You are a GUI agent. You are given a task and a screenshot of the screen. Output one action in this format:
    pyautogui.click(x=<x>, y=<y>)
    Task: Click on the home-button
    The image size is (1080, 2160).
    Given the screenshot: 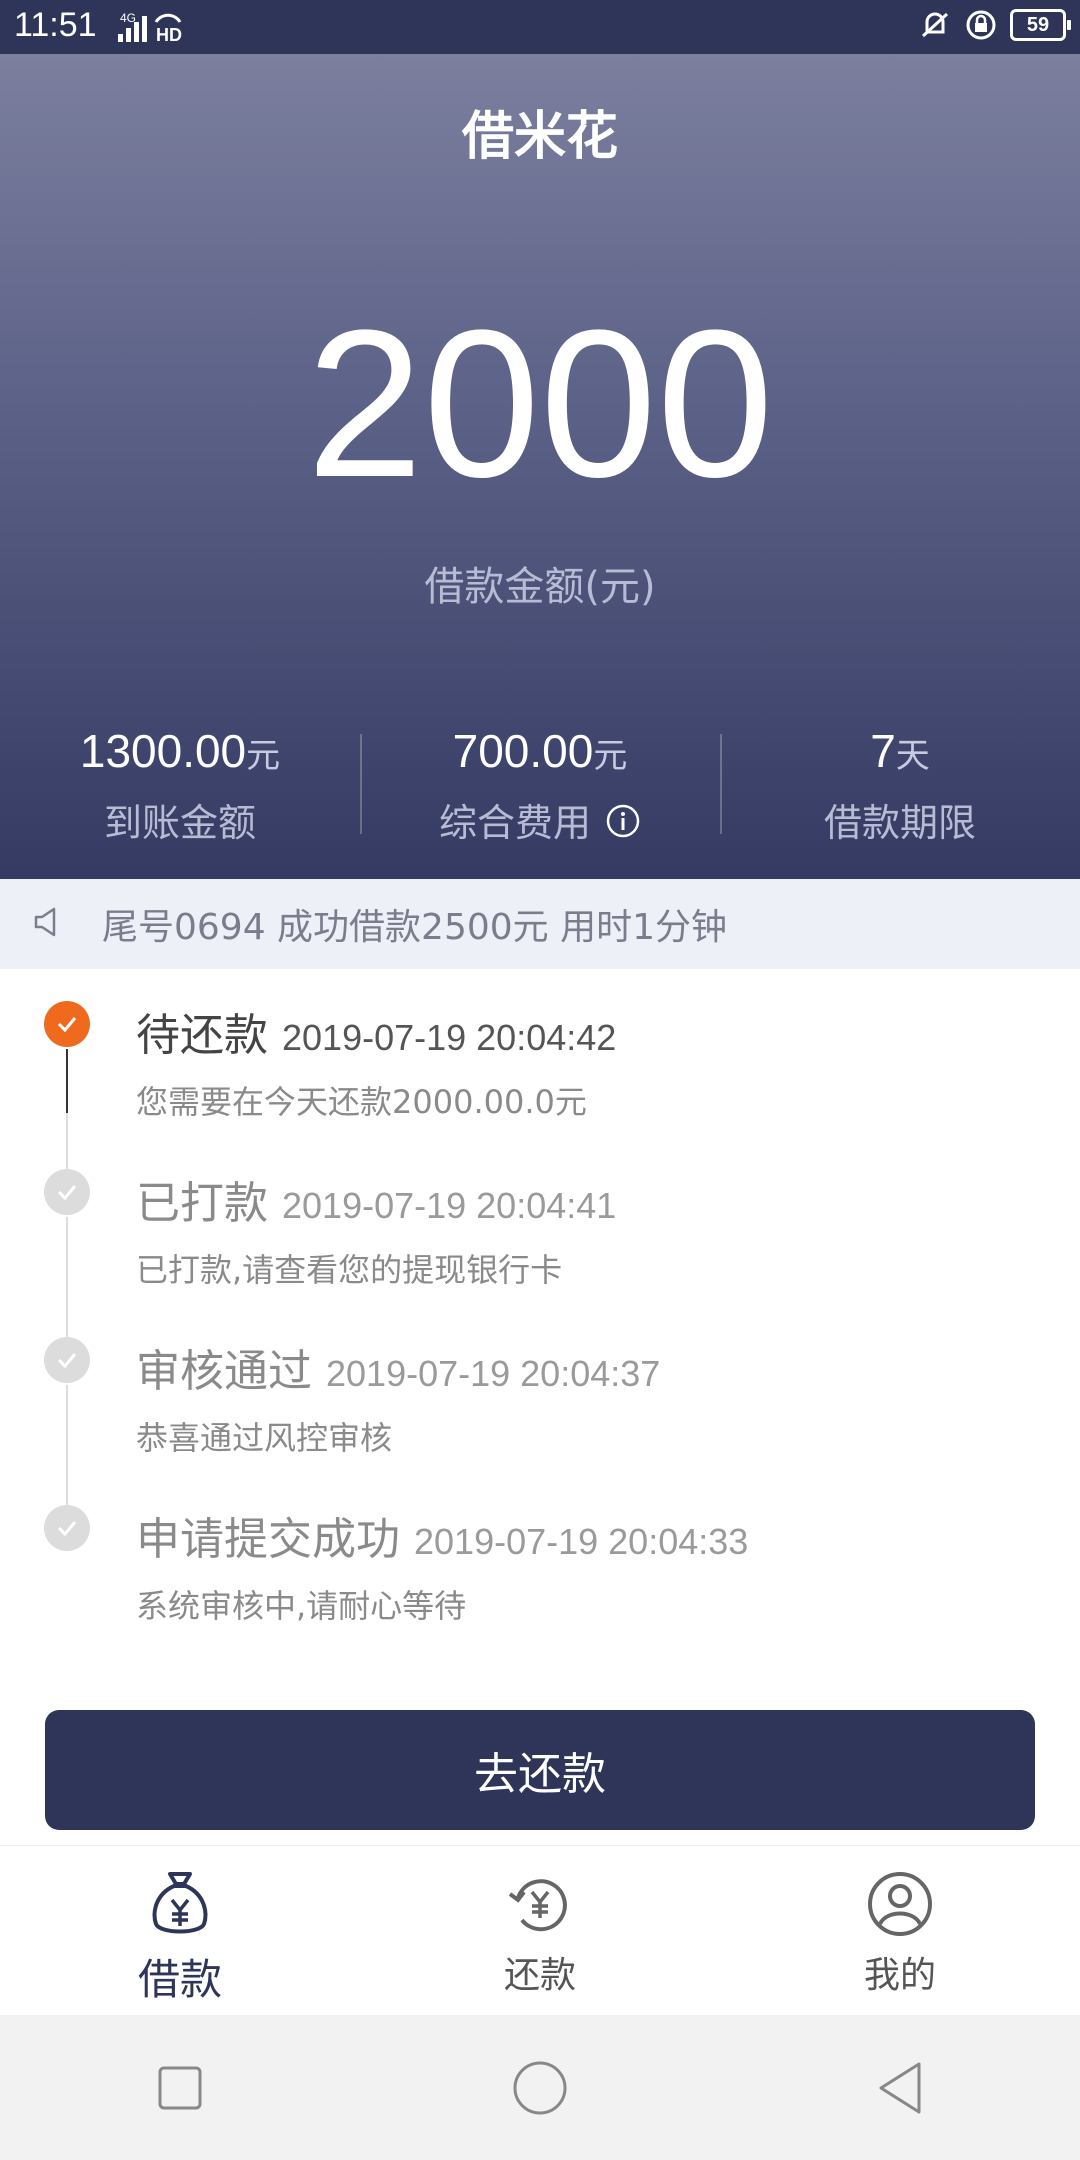 What is the action you would take?
    pyautogui.click(x=540, y=2088)
    